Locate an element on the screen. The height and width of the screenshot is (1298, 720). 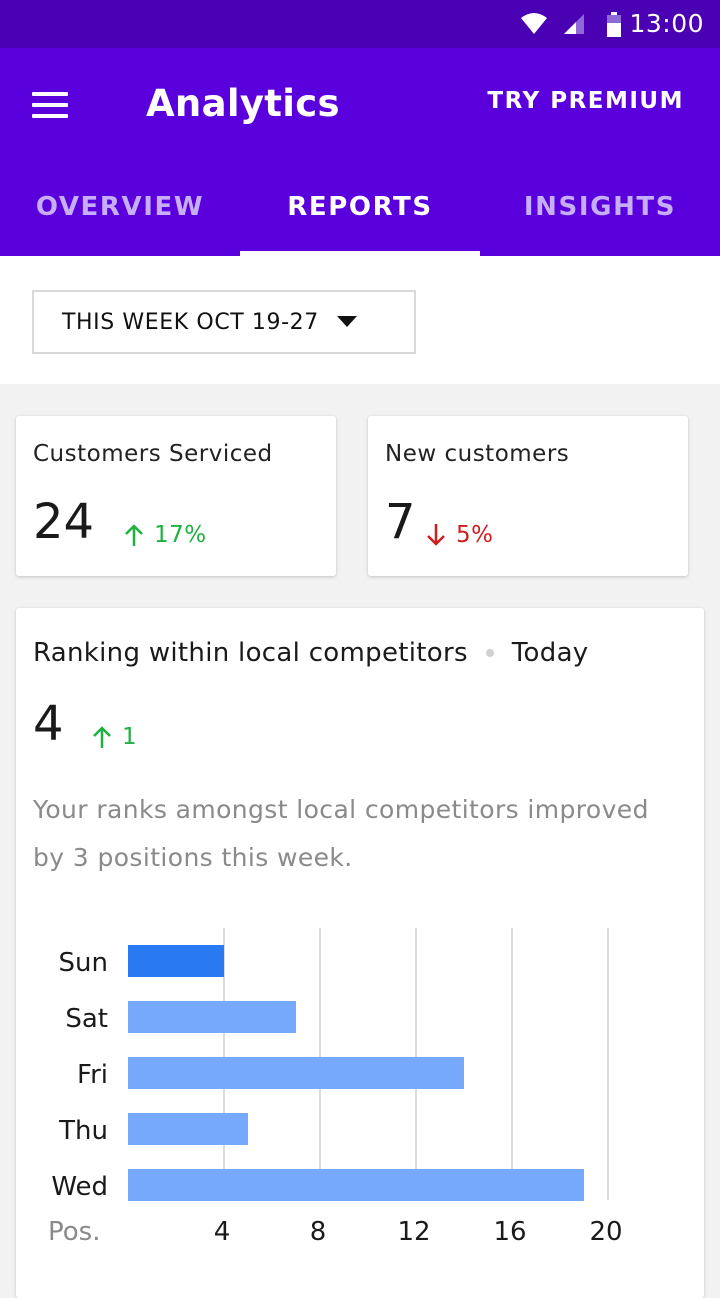
ranking-period: Today is located at coordinates (550, 653).